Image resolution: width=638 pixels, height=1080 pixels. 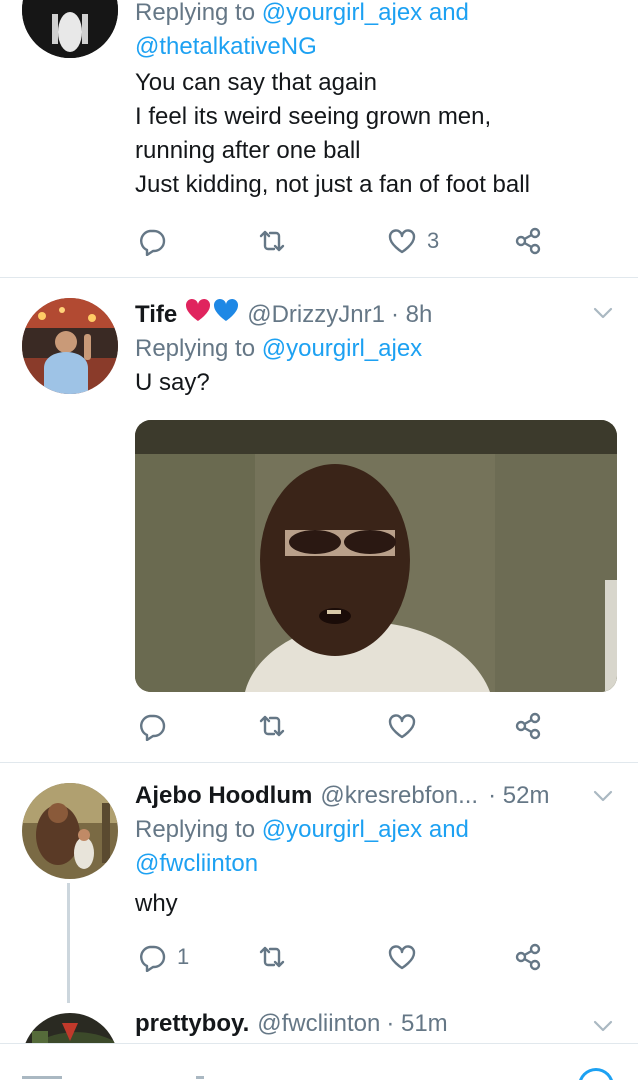 I want to click on like-button: 3, so click(x=413, y=241).